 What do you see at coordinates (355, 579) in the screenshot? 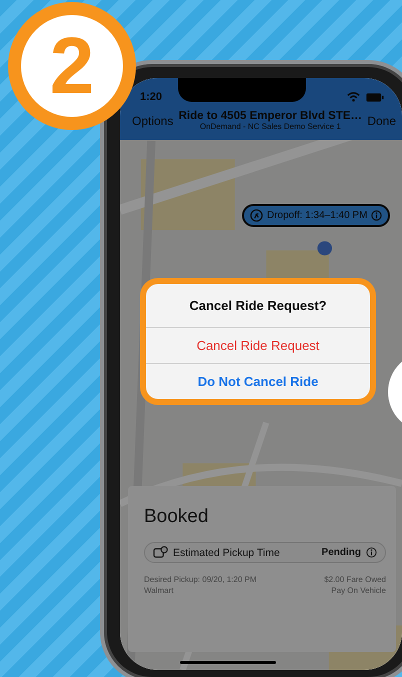
I see `fare-owed: $2.00 Fare Owed` at bounding box center [355, 579].